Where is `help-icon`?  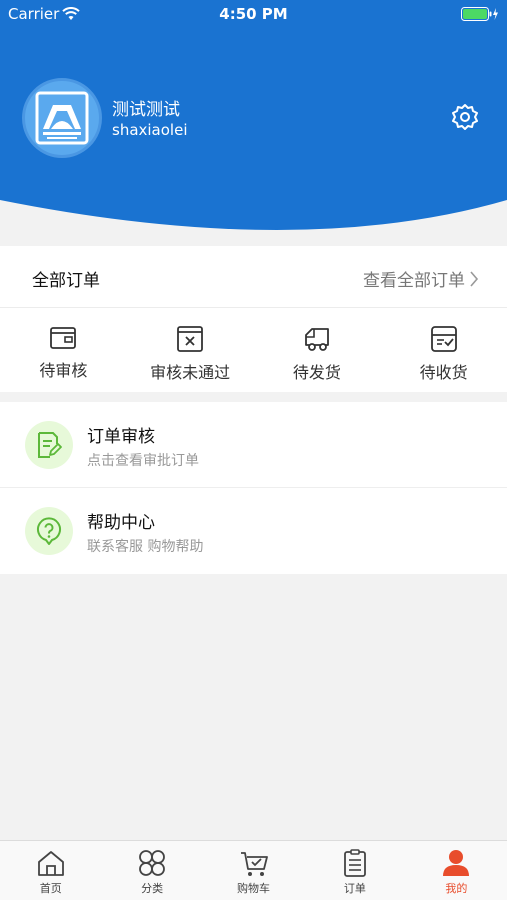 help-icon is located at coordinates (49, 531).